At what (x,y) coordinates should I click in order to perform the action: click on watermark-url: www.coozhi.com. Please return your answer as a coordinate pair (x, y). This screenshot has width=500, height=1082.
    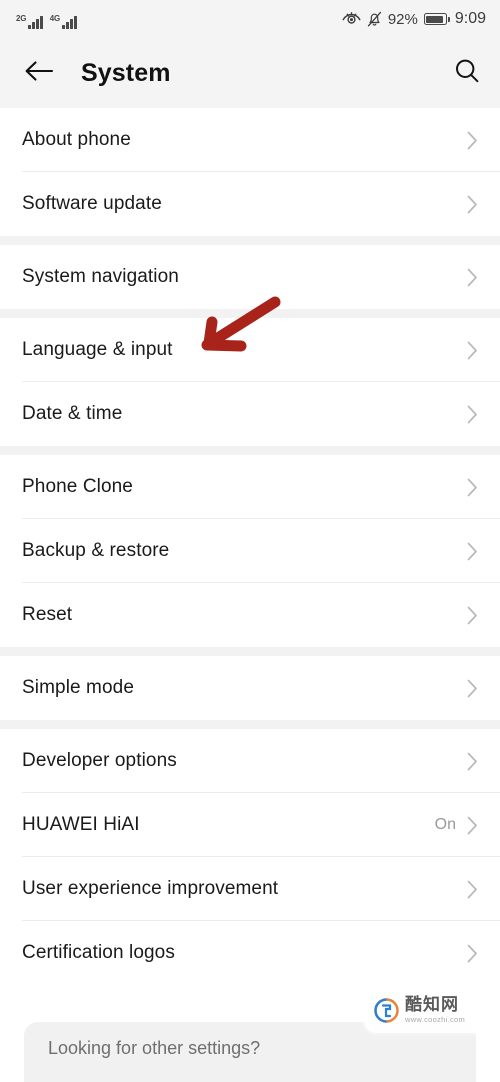
    Looking at the image, I should click on (435, 1020).